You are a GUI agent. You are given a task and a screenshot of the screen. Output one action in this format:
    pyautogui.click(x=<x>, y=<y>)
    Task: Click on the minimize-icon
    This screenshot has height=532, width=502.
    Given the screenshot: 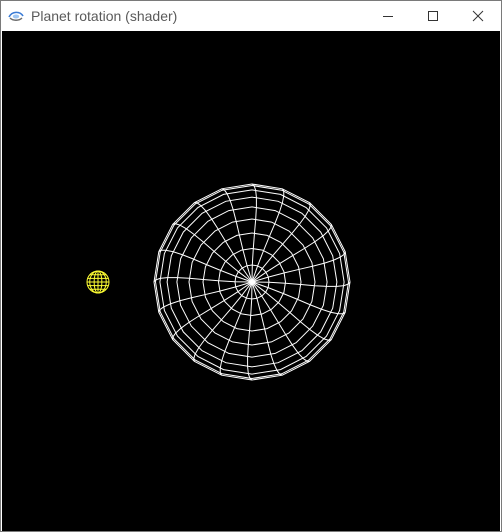 What is the action you would take?
    pyautogui.click(x=388, y=16)
    